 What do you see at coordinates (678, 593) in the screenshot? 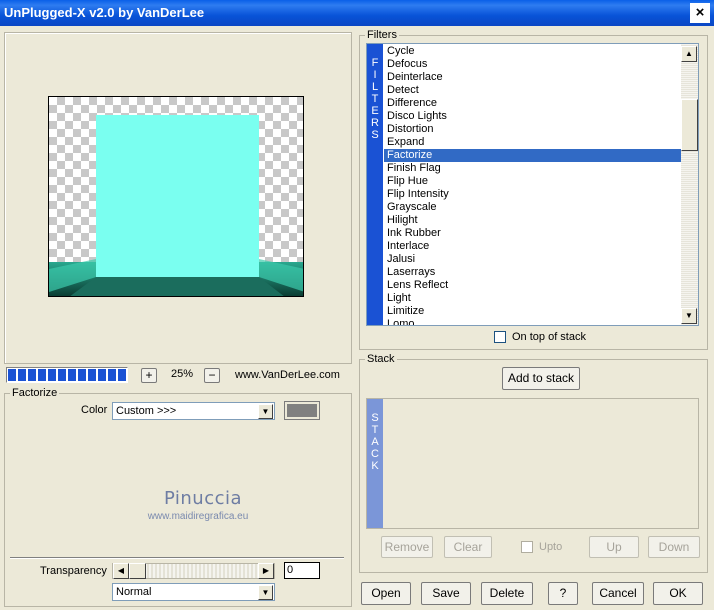
I see `ok-button: OK` at bounding box center [678, 593].